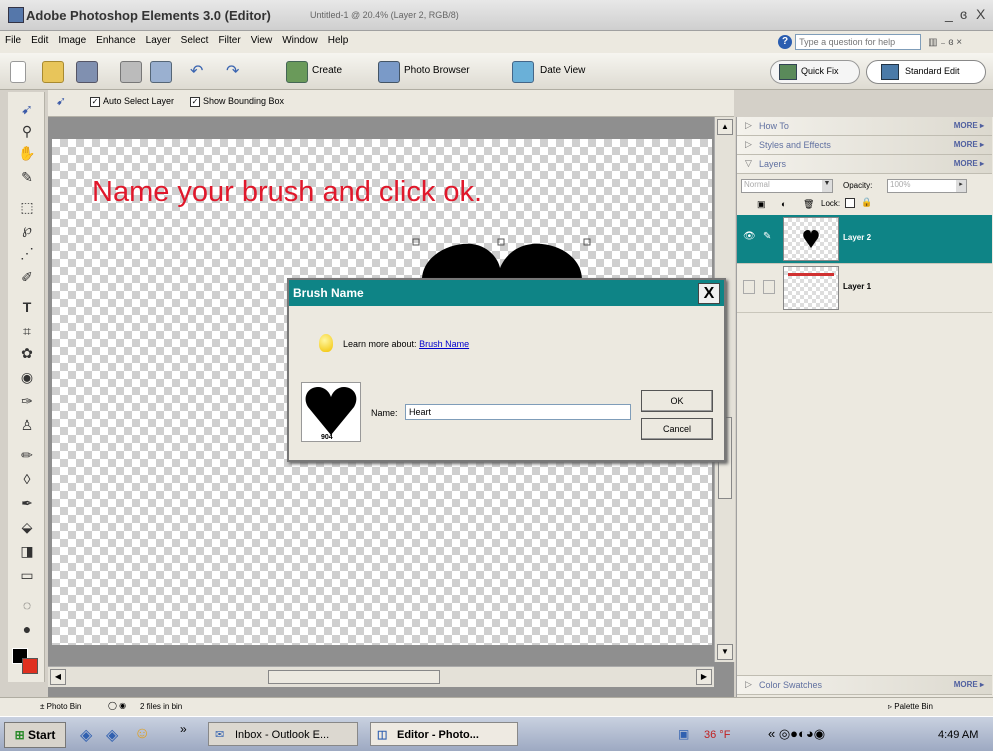 The width and height of the screenshot is (993, 751). I want to click on standard-edit-button: Standard Edit, so click(926, 72).